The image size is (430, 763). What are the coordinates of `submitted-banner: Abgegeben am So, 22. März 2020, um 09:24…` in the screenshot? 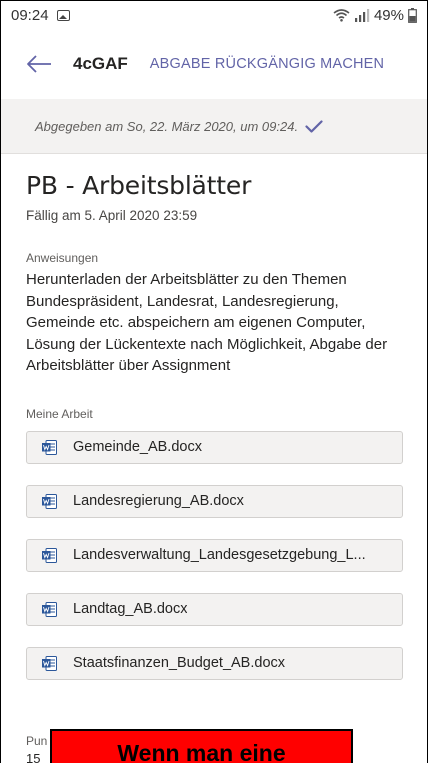 It's located at (214, 126).